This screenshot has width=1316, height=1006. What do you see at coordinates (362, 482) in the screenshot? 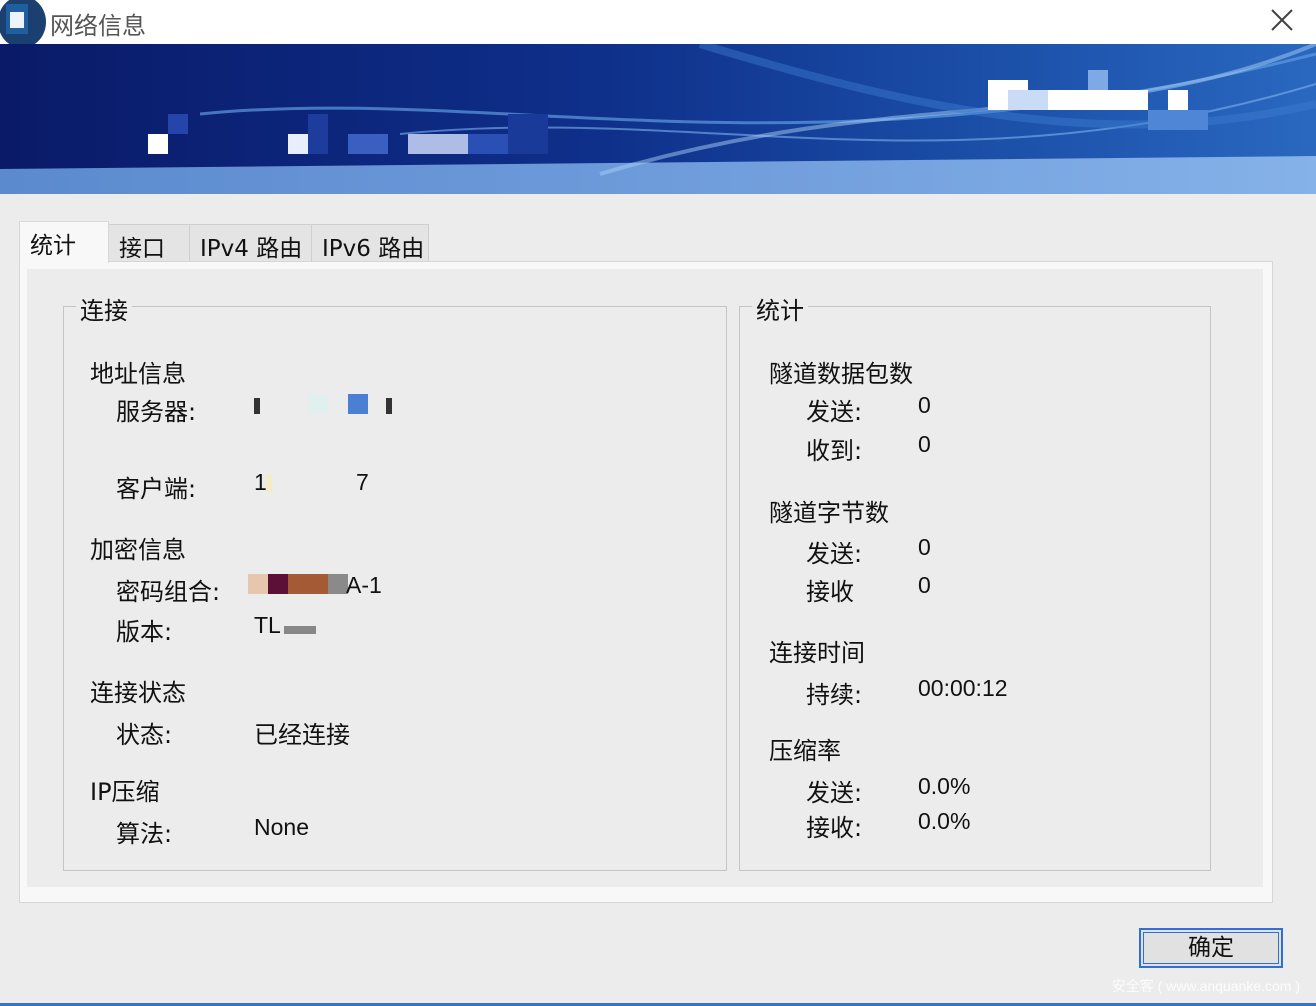
I see `client-value-end: 7` at bounding box center [362, 482].